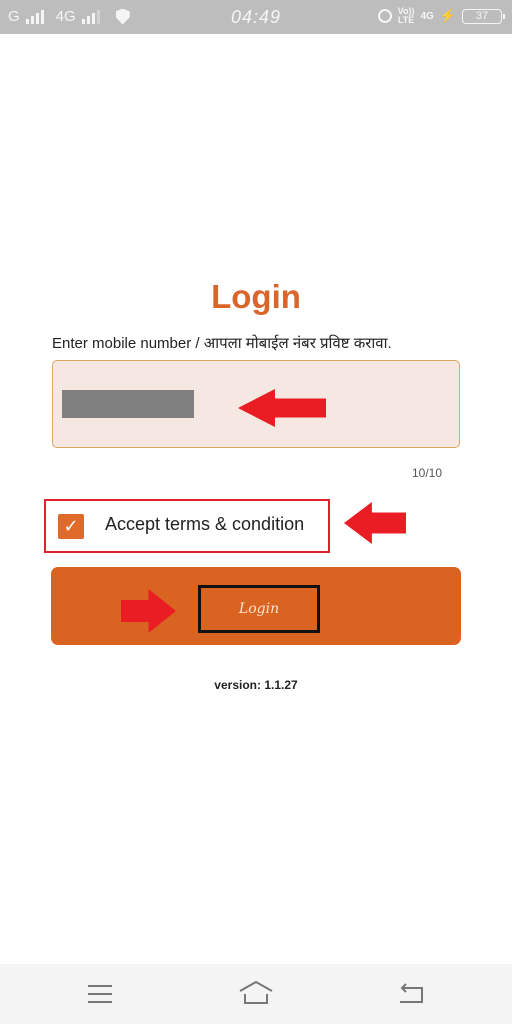 The width and height of the screenshot is (512, 1024). I want to click on checkmark-icon: ✓, so click(71, 526).